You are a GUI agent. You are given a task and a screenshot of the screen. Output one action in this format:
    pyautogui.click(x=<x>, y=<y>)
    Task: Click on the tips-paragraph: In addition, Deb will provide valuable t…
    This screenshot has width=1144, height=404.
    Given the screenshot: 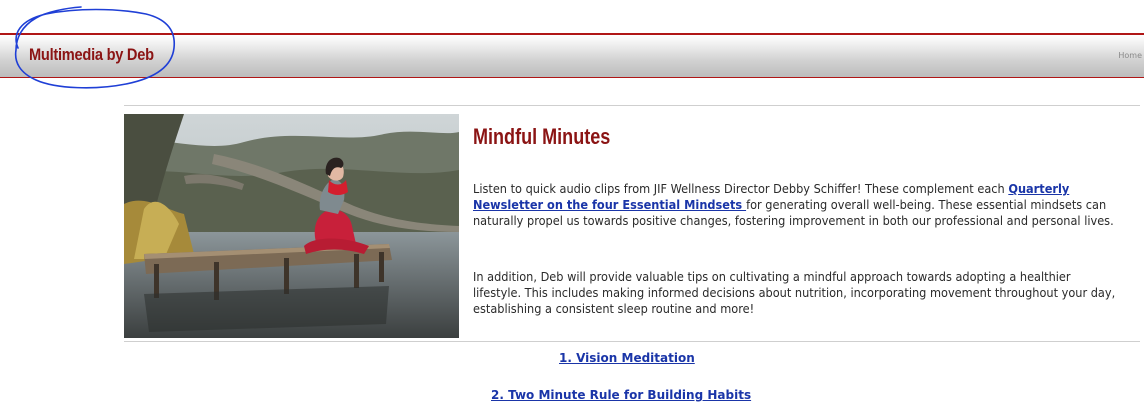 What is the action you would take?
    pyautogui.click(x=794, y=293)
    